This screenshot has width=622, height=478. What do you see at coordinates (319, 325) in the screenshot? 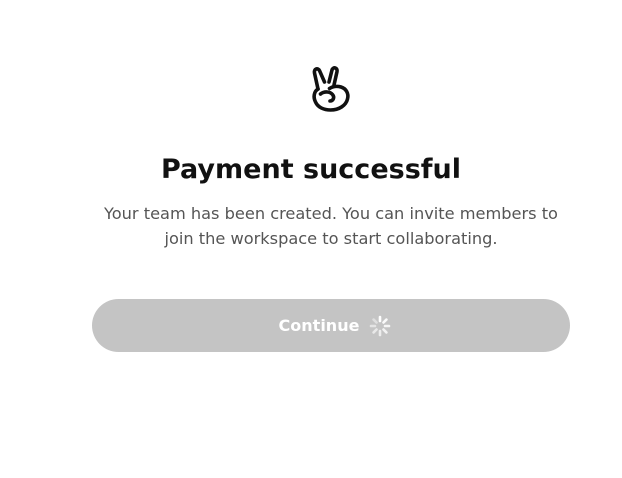
I see `continue-button-label: Continue` at bounding box center [319, 325].